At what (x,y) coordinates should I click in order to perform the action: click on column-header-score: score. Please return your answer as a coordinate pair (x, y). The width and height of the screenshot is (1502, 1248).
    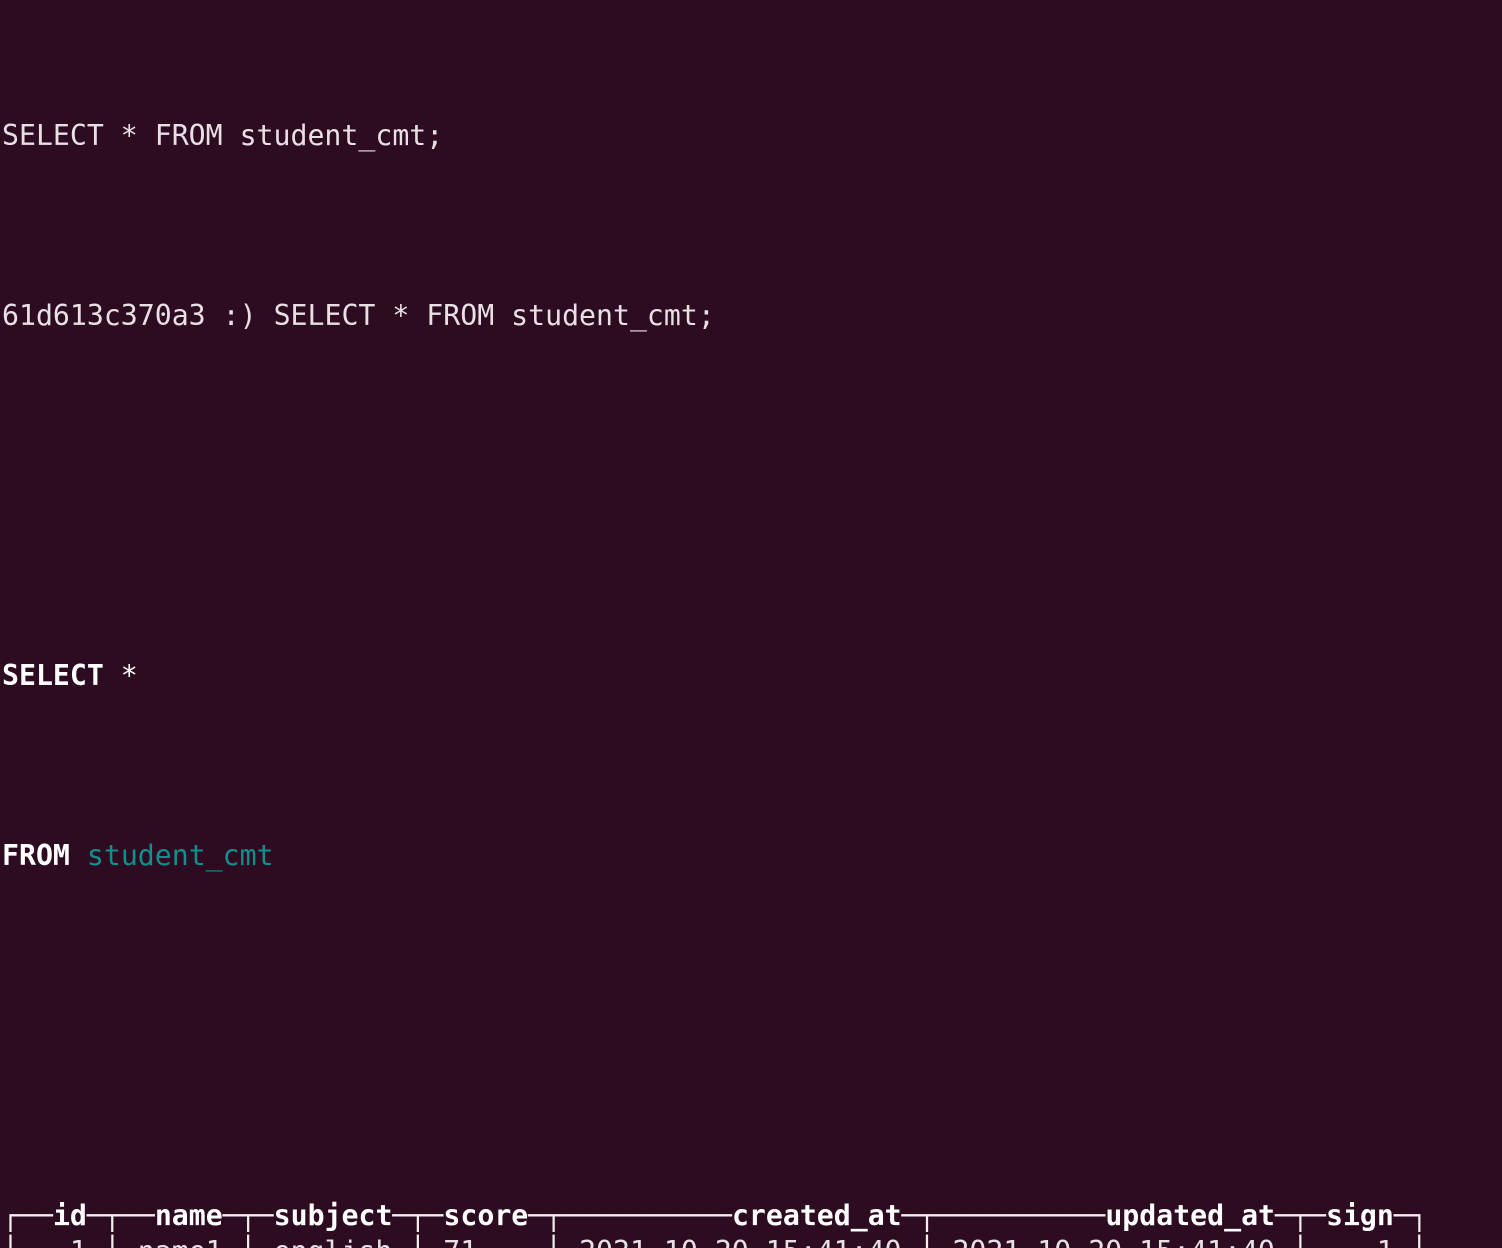
    Looking at the image, I should click on (486, 1215).